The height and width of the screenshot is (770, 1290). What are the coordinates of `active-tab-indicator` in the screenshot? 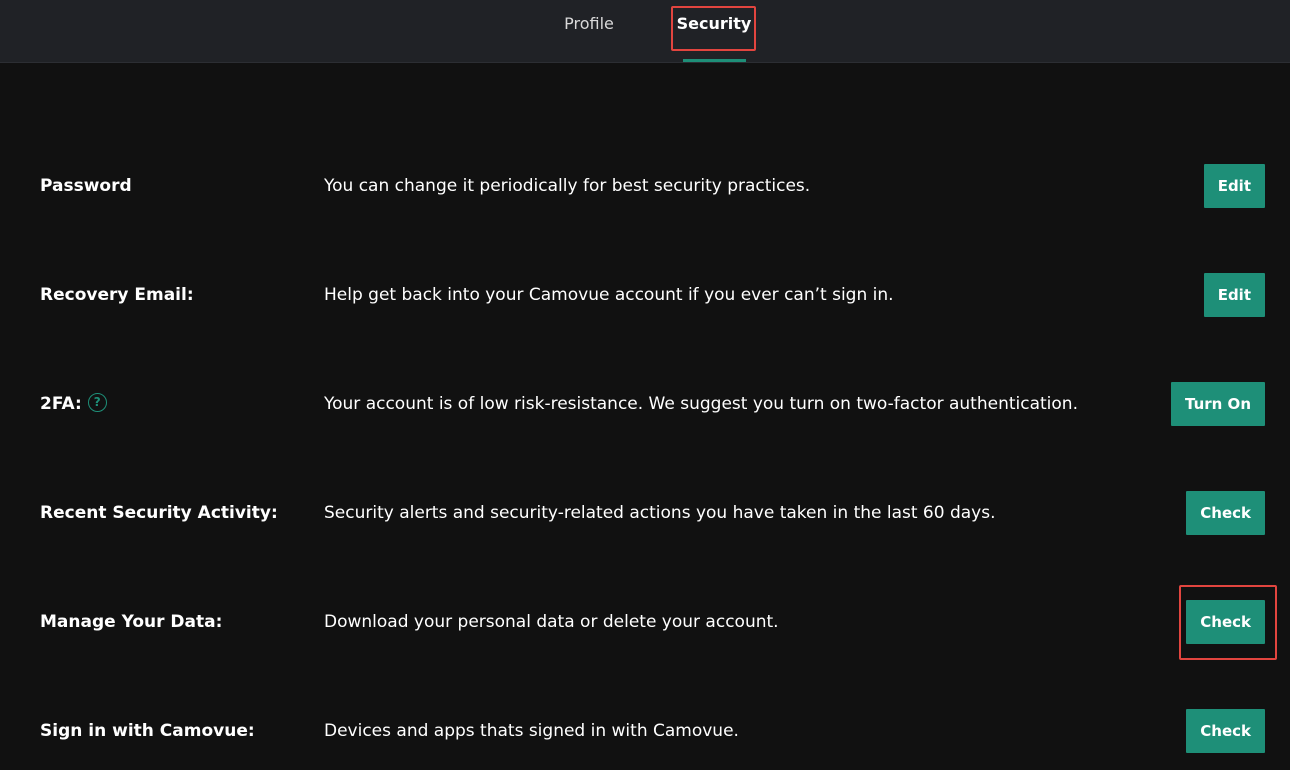 It's located at (714, 60).